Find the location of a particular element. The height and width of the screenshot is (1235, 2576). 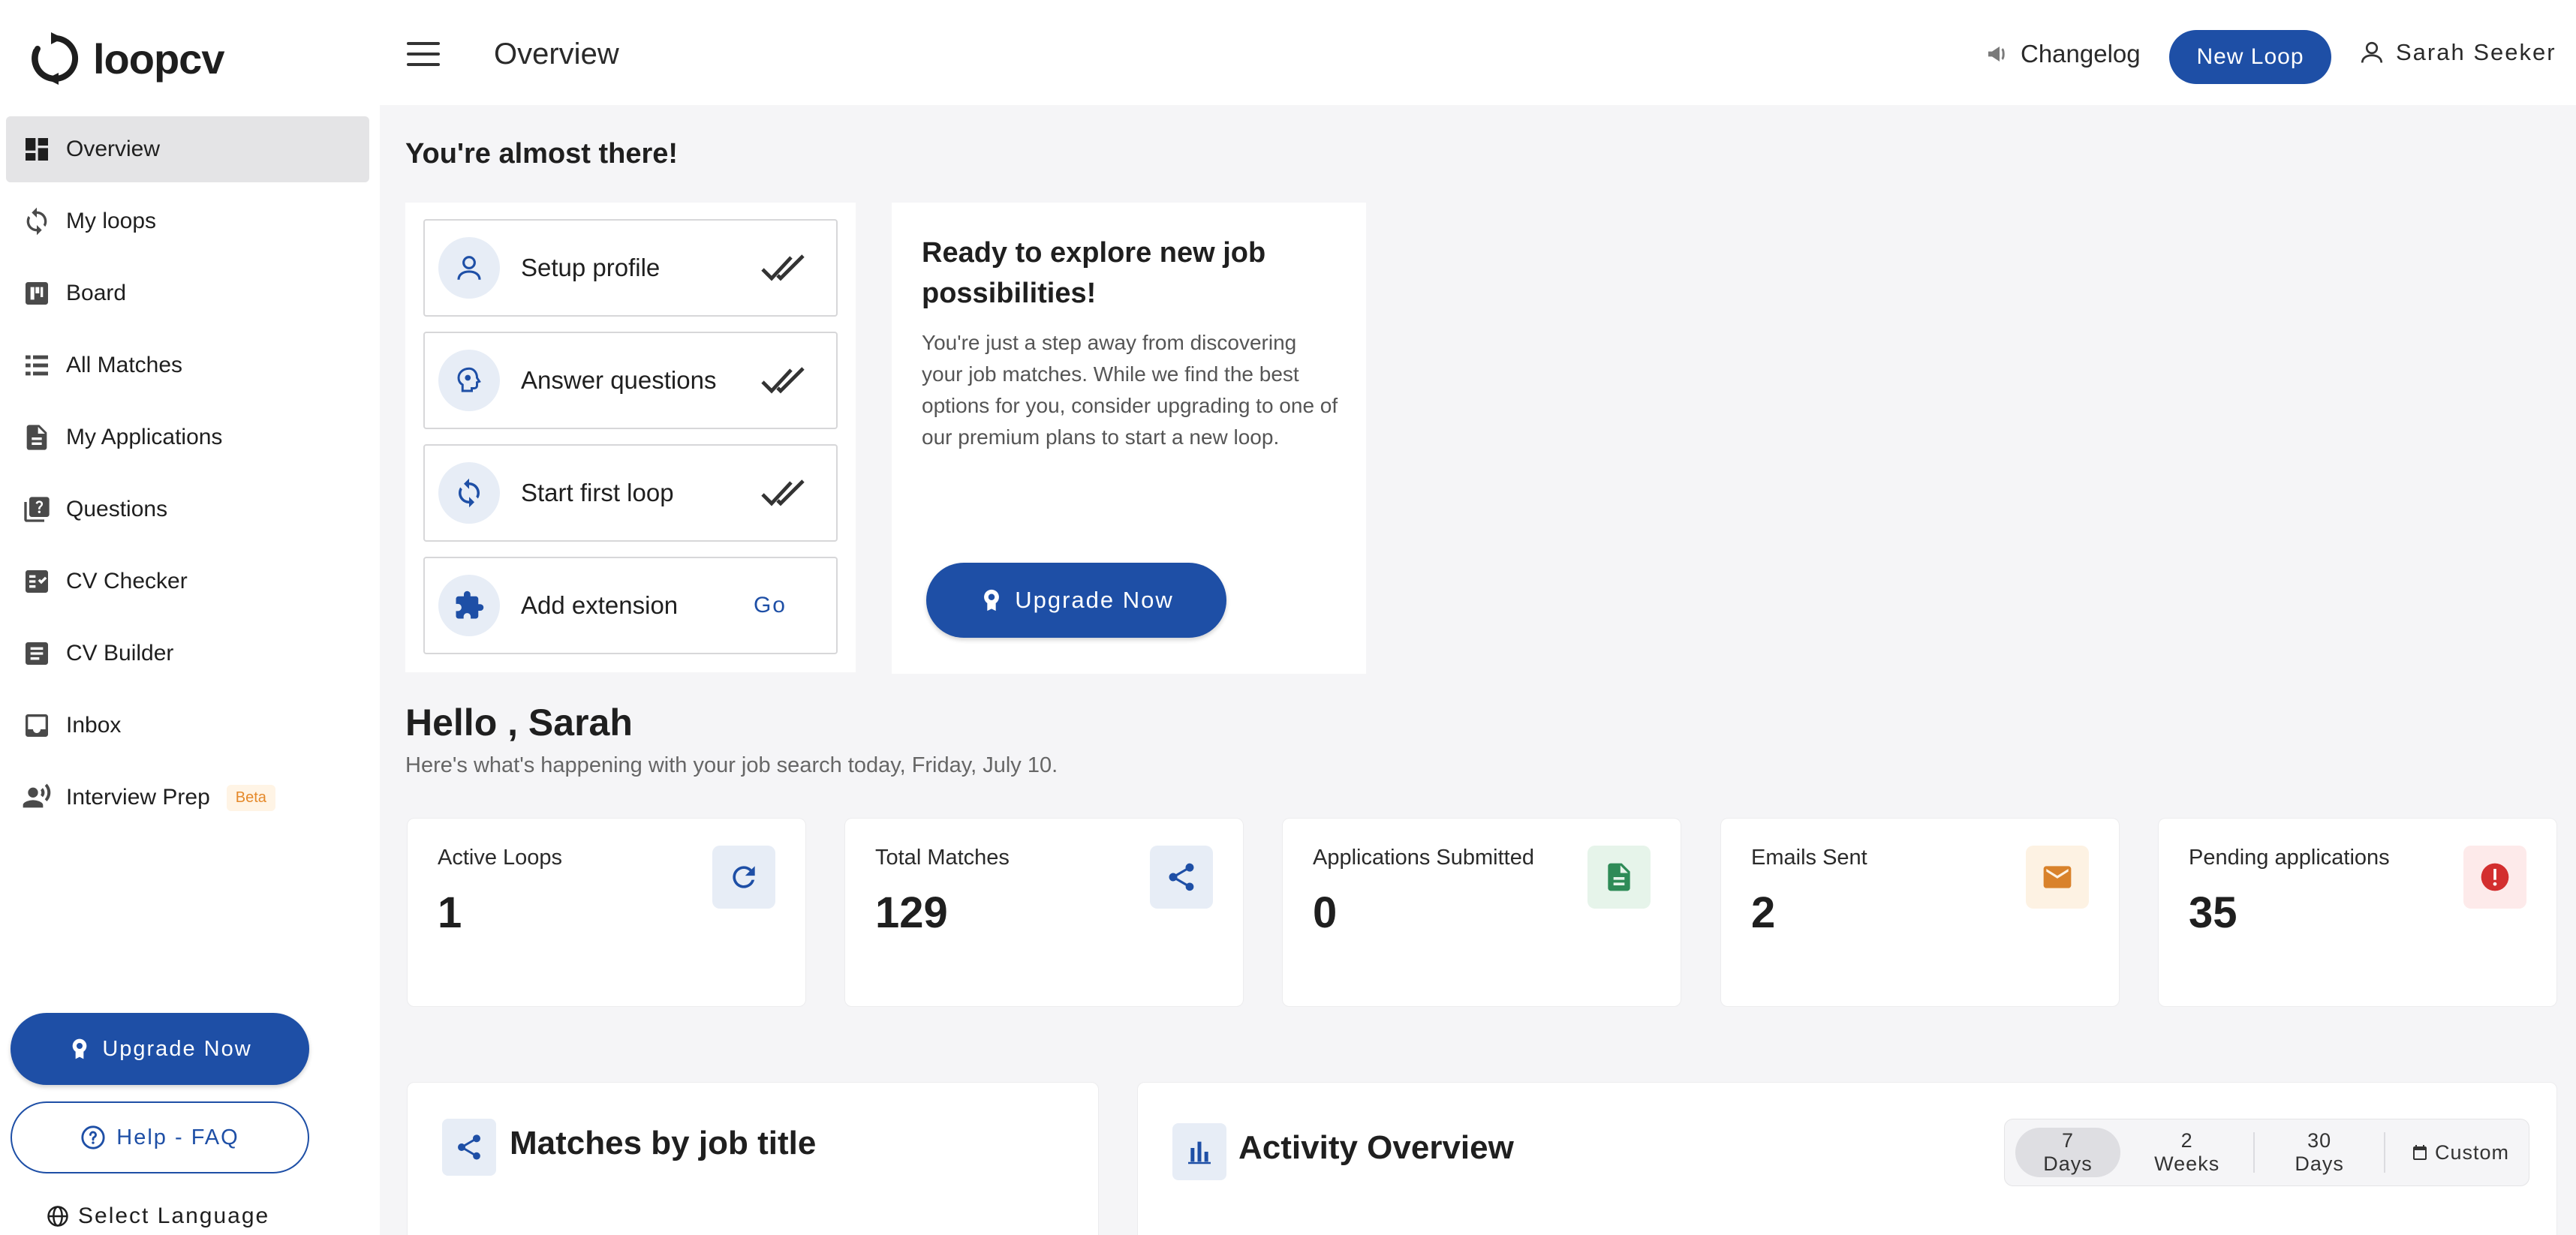

sidebar-item-all-matches: All Matches is located at coordinates (187, 365).